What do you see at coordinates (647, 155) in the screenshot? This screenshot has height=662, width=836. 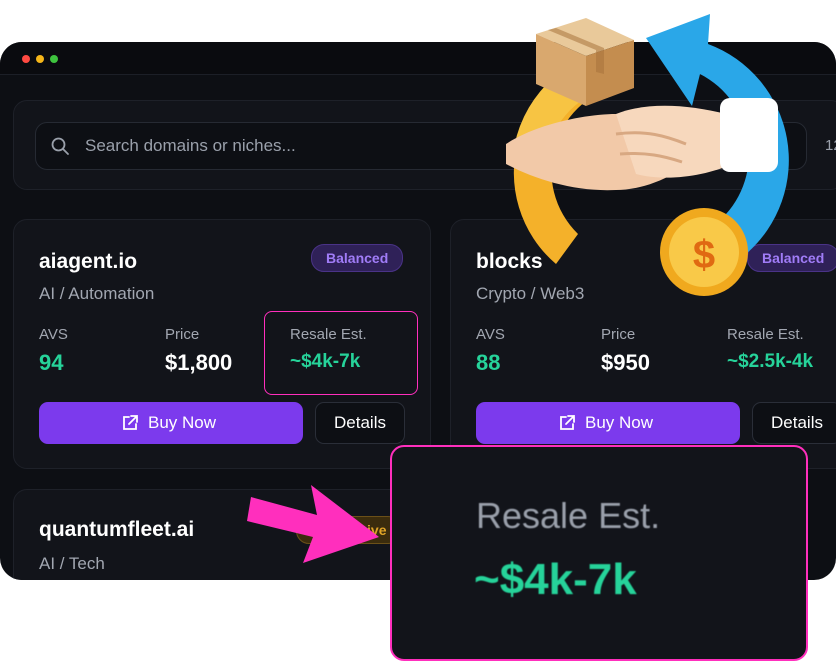 I see `handshake-illustration: $` at bounding box center [647, 155].